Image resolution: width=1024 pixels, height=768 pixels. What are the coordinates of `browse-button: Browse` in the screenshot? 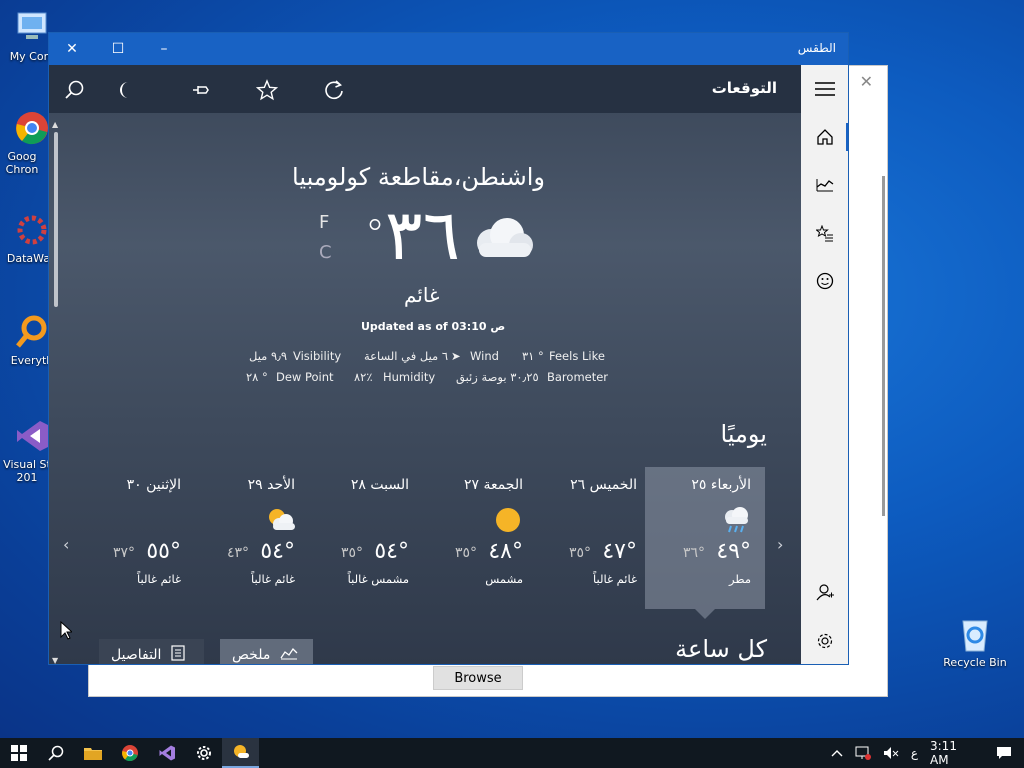 It's located at (478, 678).